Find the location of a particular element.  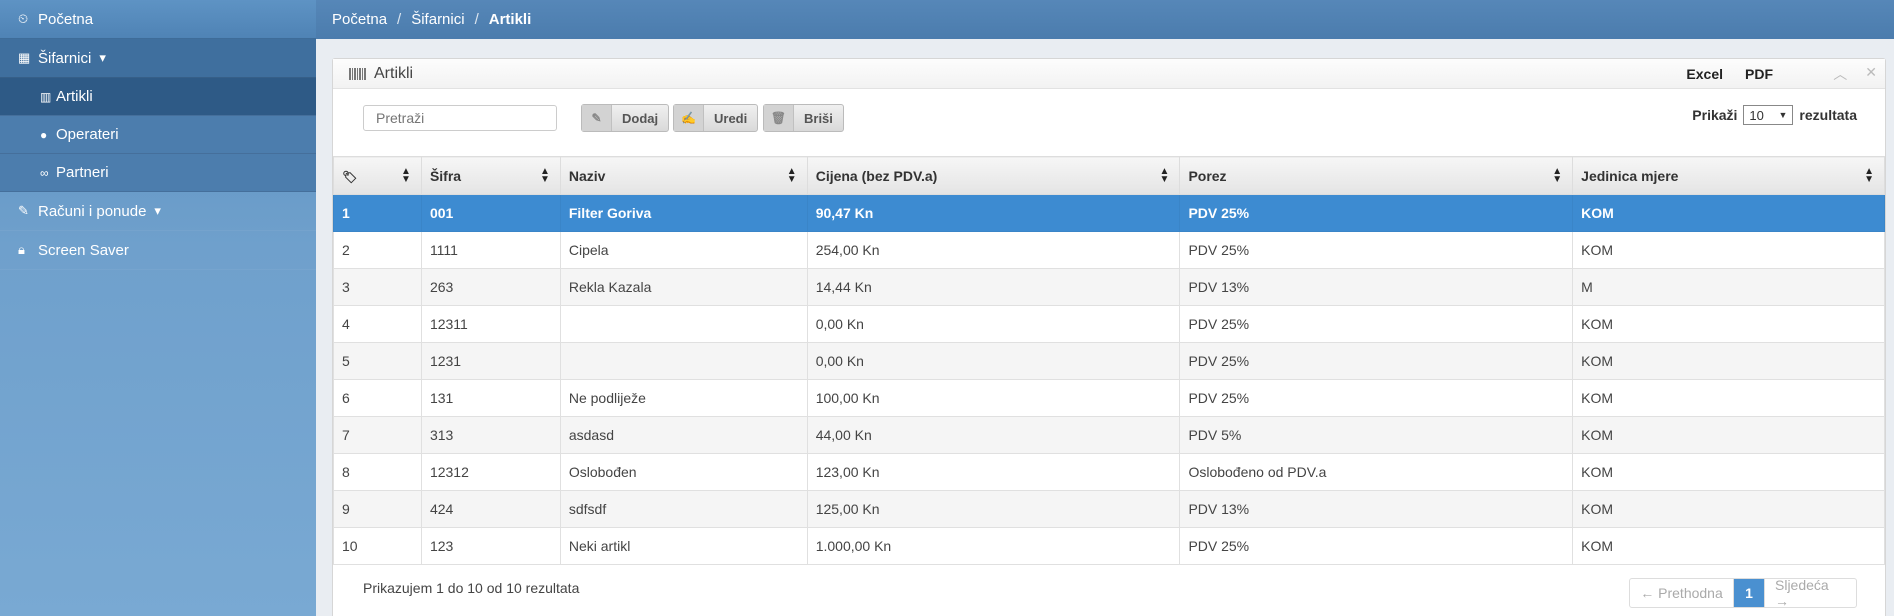

table-row: 10 123 Neki artikl 1.000,00 Kn PDV 25% KOM is located at coordinates (1109, 546).